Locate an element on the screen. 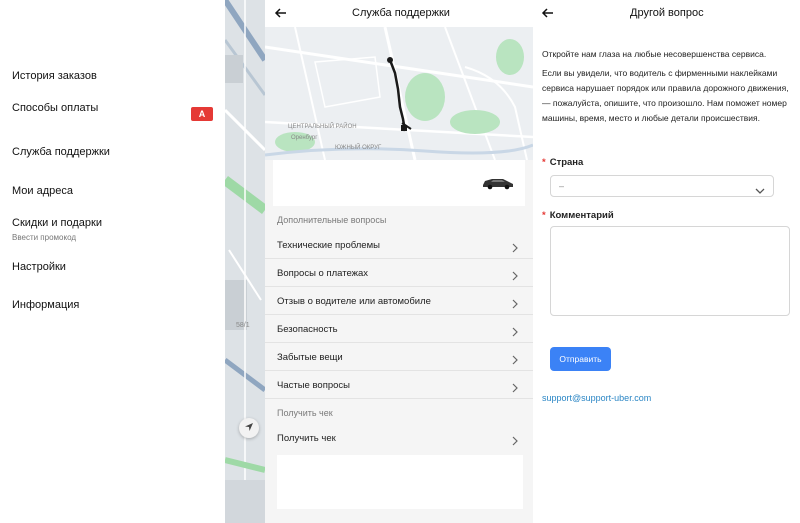 The image size is (800, 523). menu-item-discounts: Скидки и подарки Ввести промокод is located at coordinates (57, 229).